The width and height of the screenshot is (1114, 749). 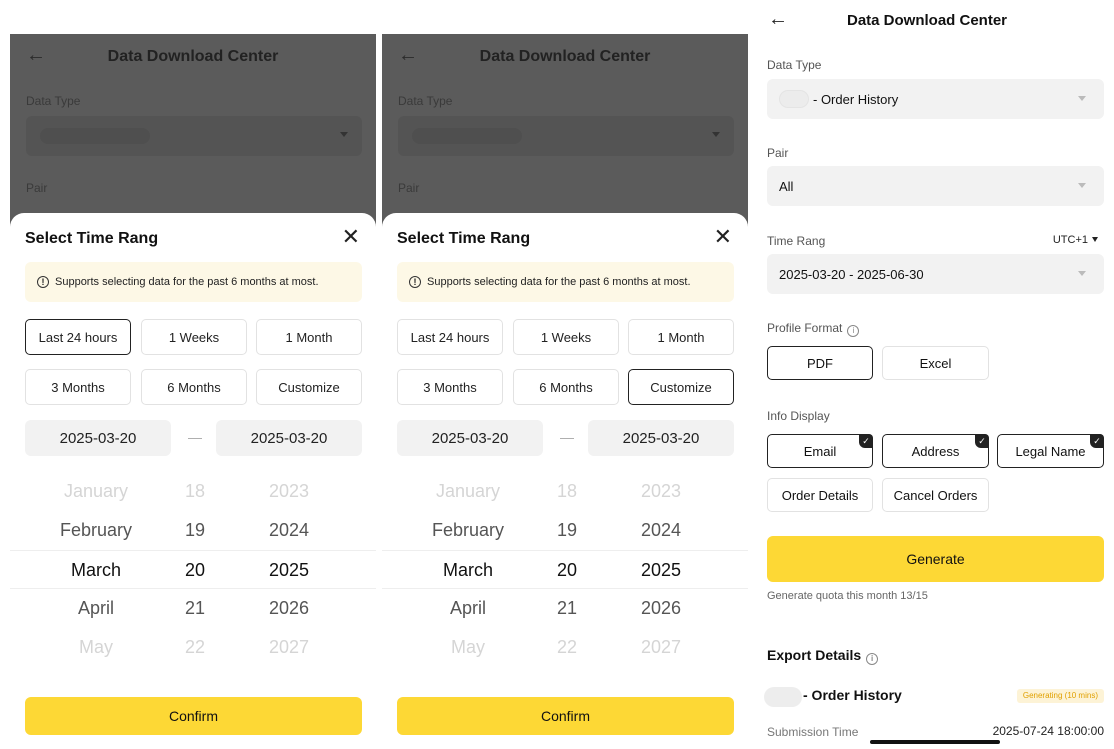 I want to click on home-indicator, so click(x=935, y=742).